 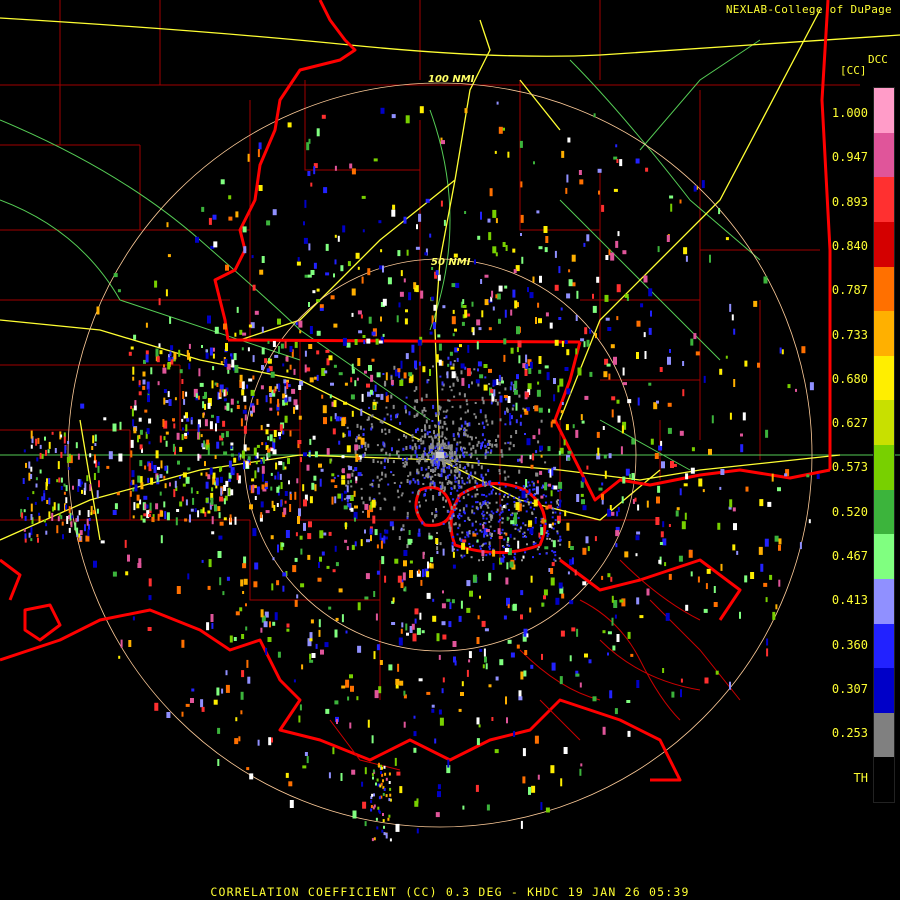 I want to click on legend-swatch, so click(x=884, y=512).